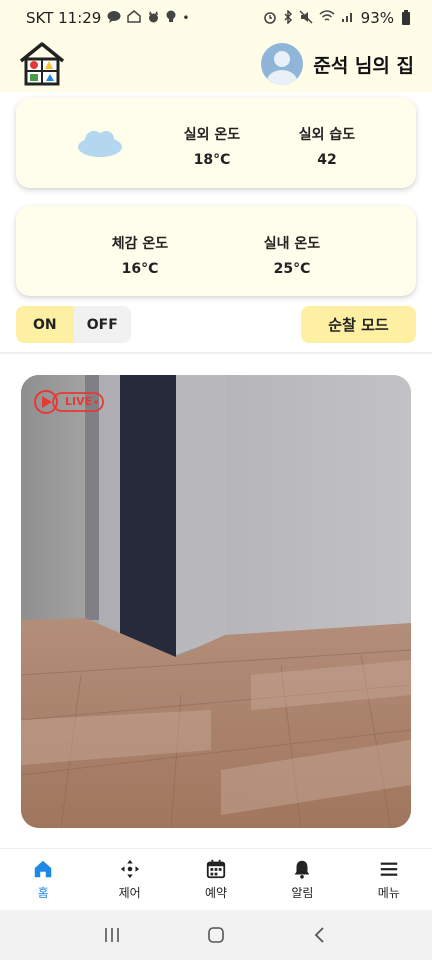  I want to click on cat-icon, so click(153, 18).